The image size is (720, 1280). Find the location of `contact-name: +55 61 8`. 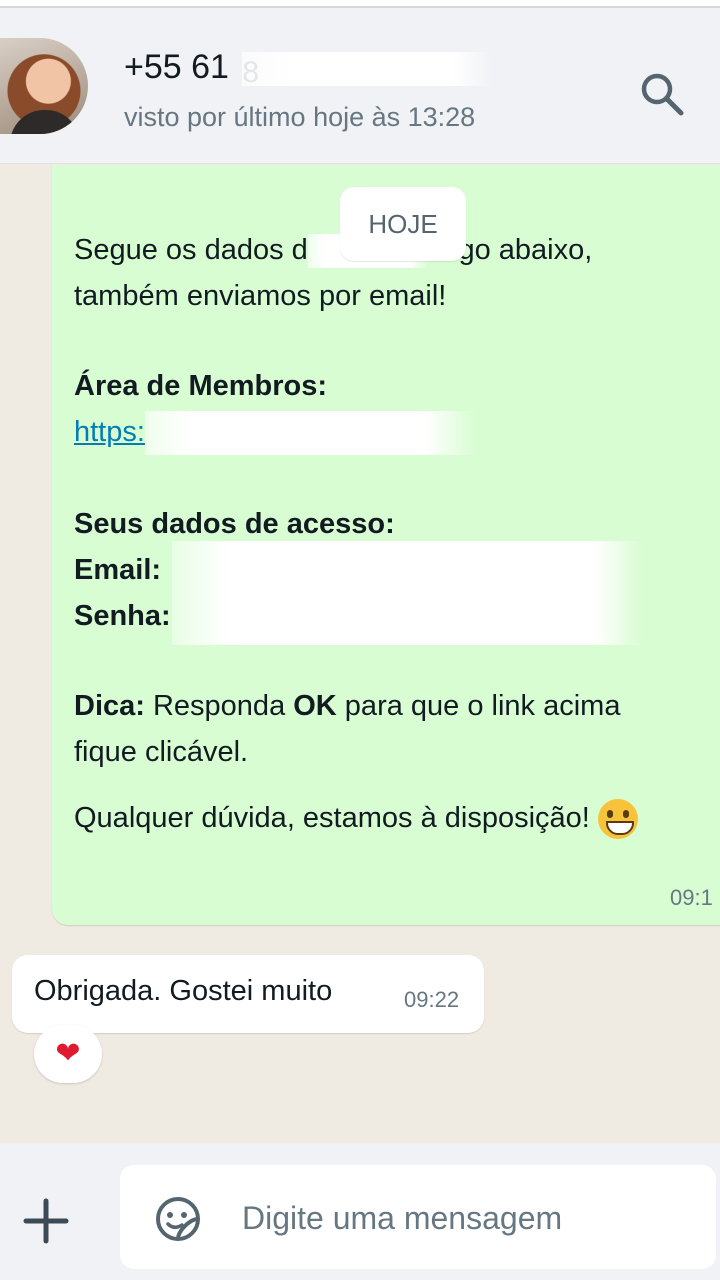

contact-name: +55 61 8 is located at coordinates (308, 68).